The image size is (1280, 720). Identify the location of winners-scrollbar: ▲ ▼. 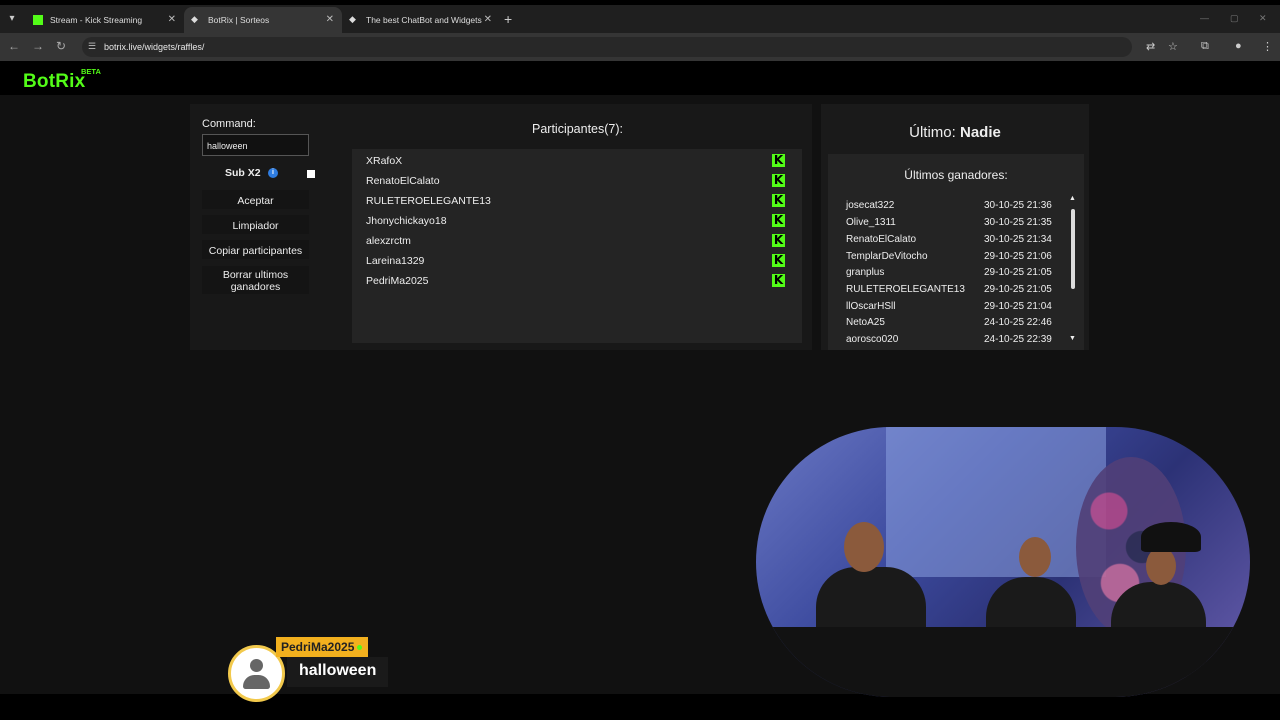
(1073, 269).